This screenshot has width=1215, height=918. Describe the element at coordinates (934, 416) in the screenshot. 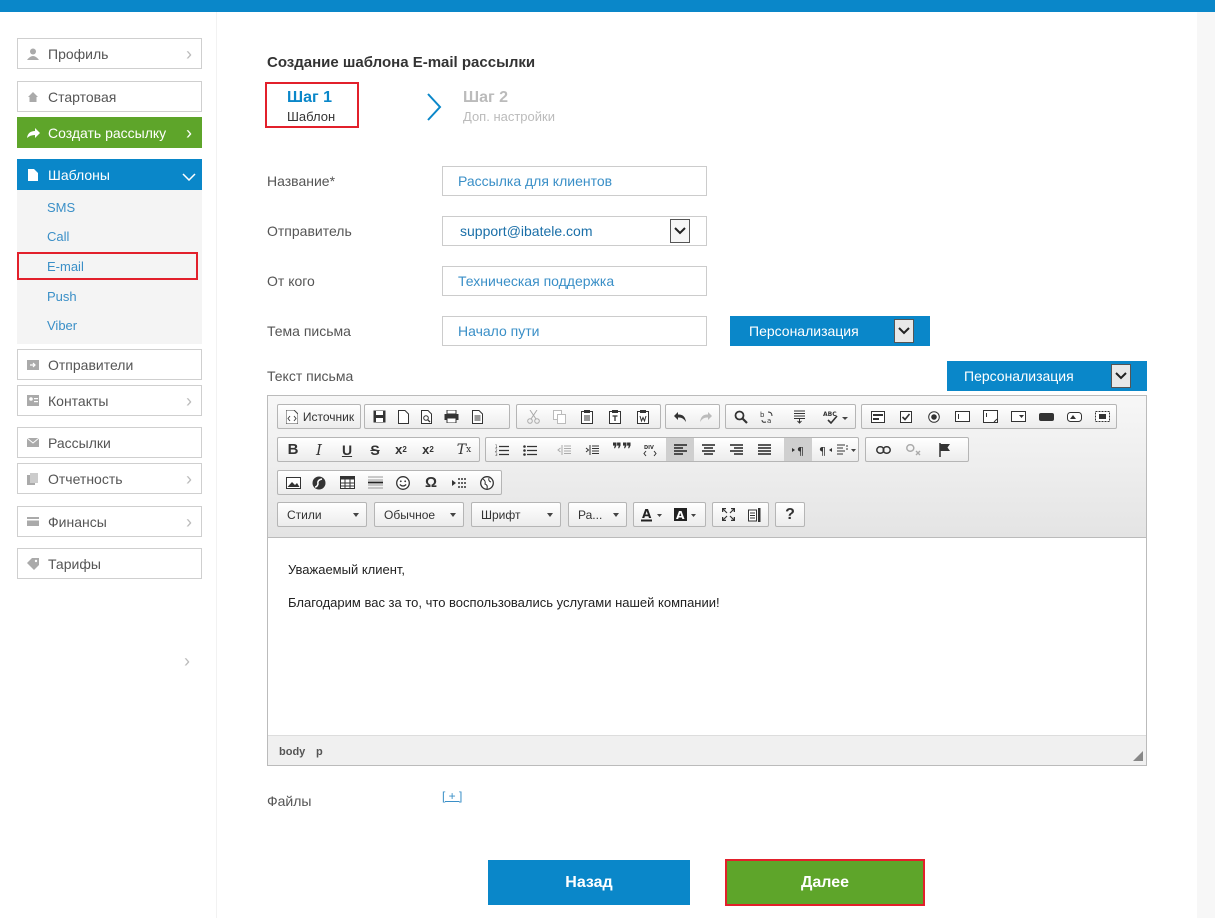

I see `radio-icon` at that location.